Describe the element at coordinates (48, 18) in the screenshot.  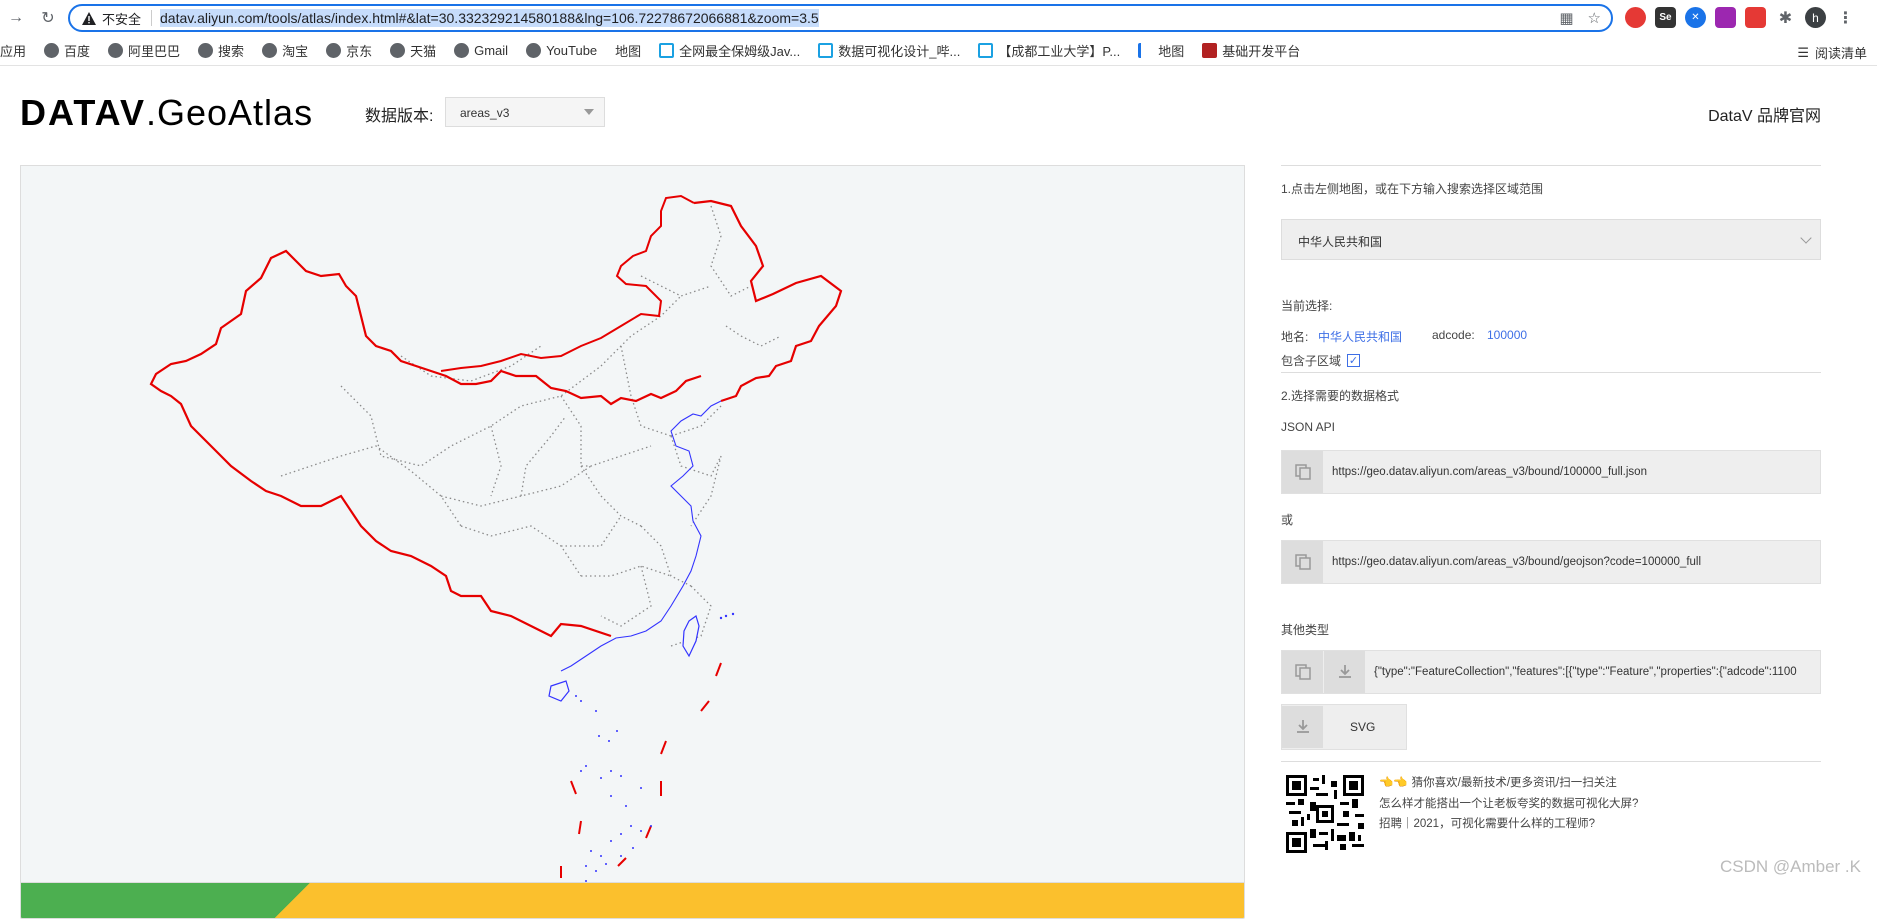
I see `reload-icon: ↻` at that location.